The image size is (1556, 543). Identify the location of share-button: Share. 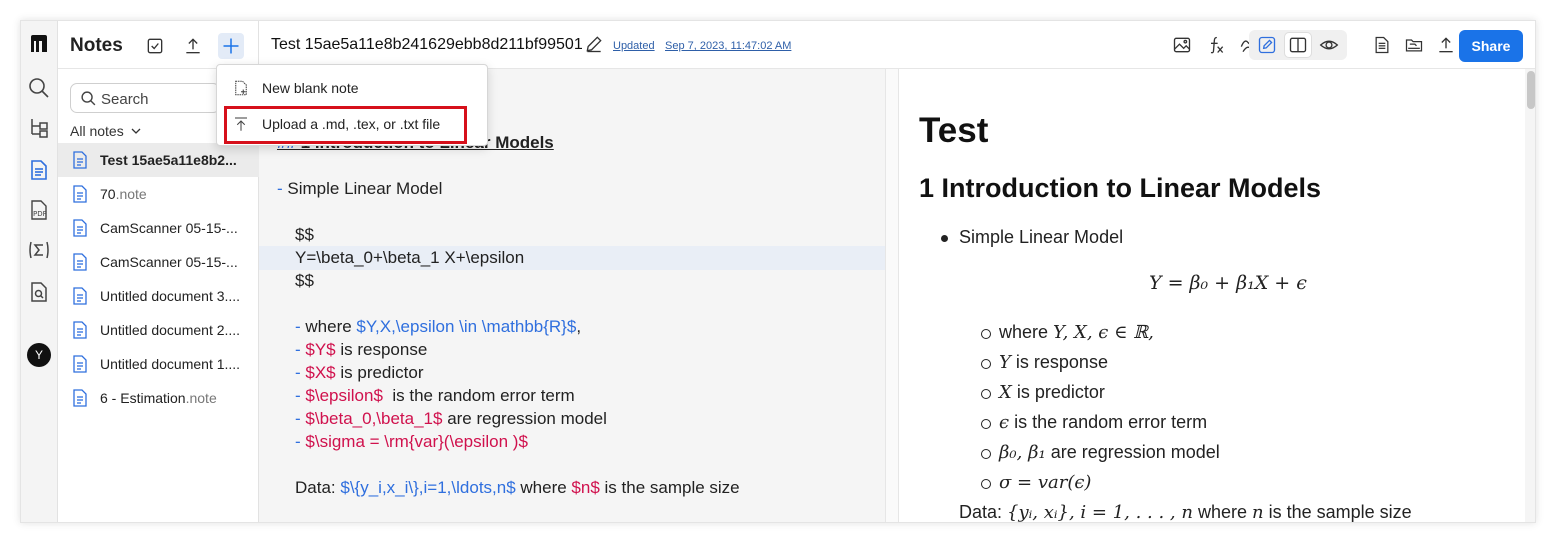
(1491, 46).